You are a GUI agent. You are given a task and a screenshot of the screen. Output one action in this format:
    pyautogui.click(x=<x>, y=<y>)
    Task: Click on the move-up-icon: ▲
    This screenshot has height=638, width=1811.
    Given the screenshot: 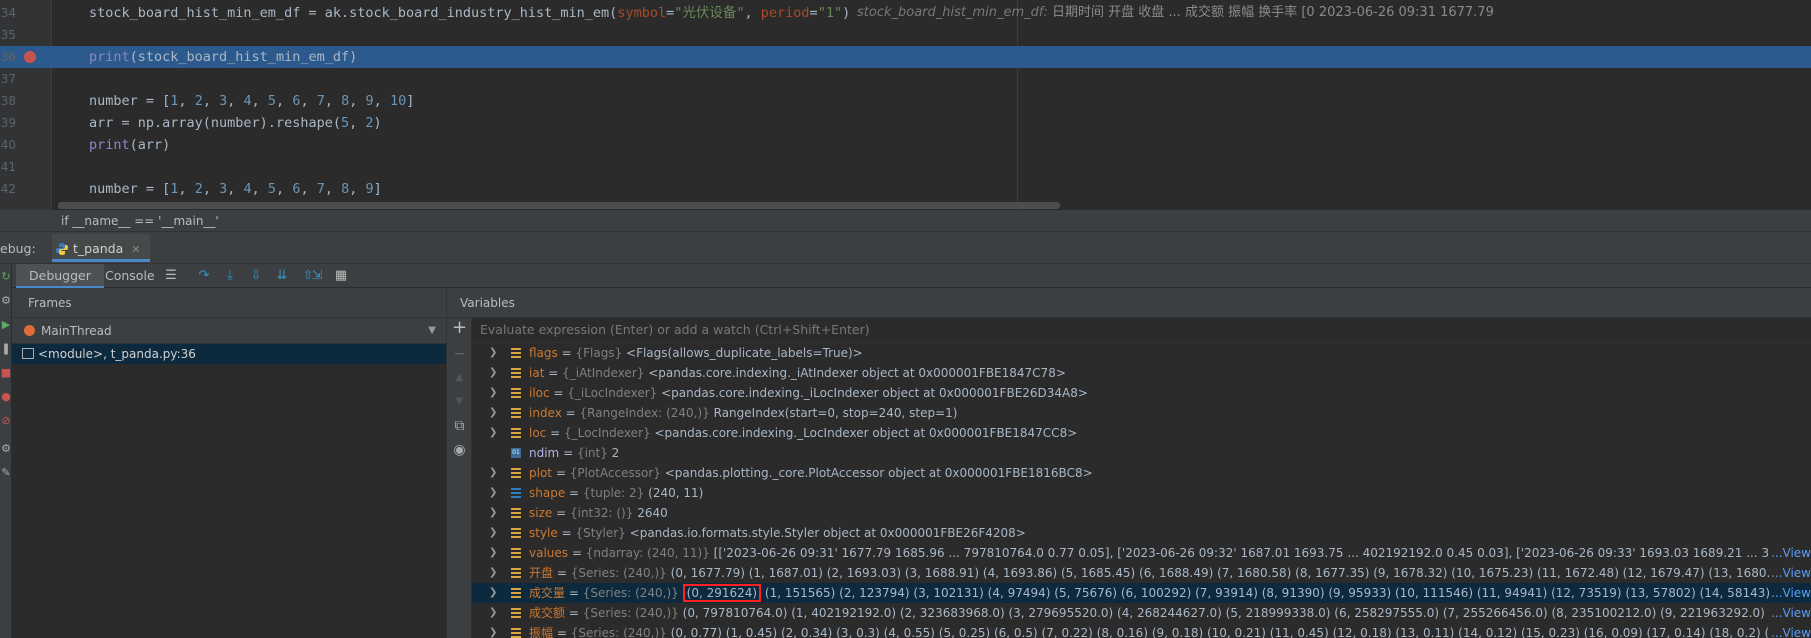 What is the action you would take?
    pyautogui.click(x=459, y=378)
    